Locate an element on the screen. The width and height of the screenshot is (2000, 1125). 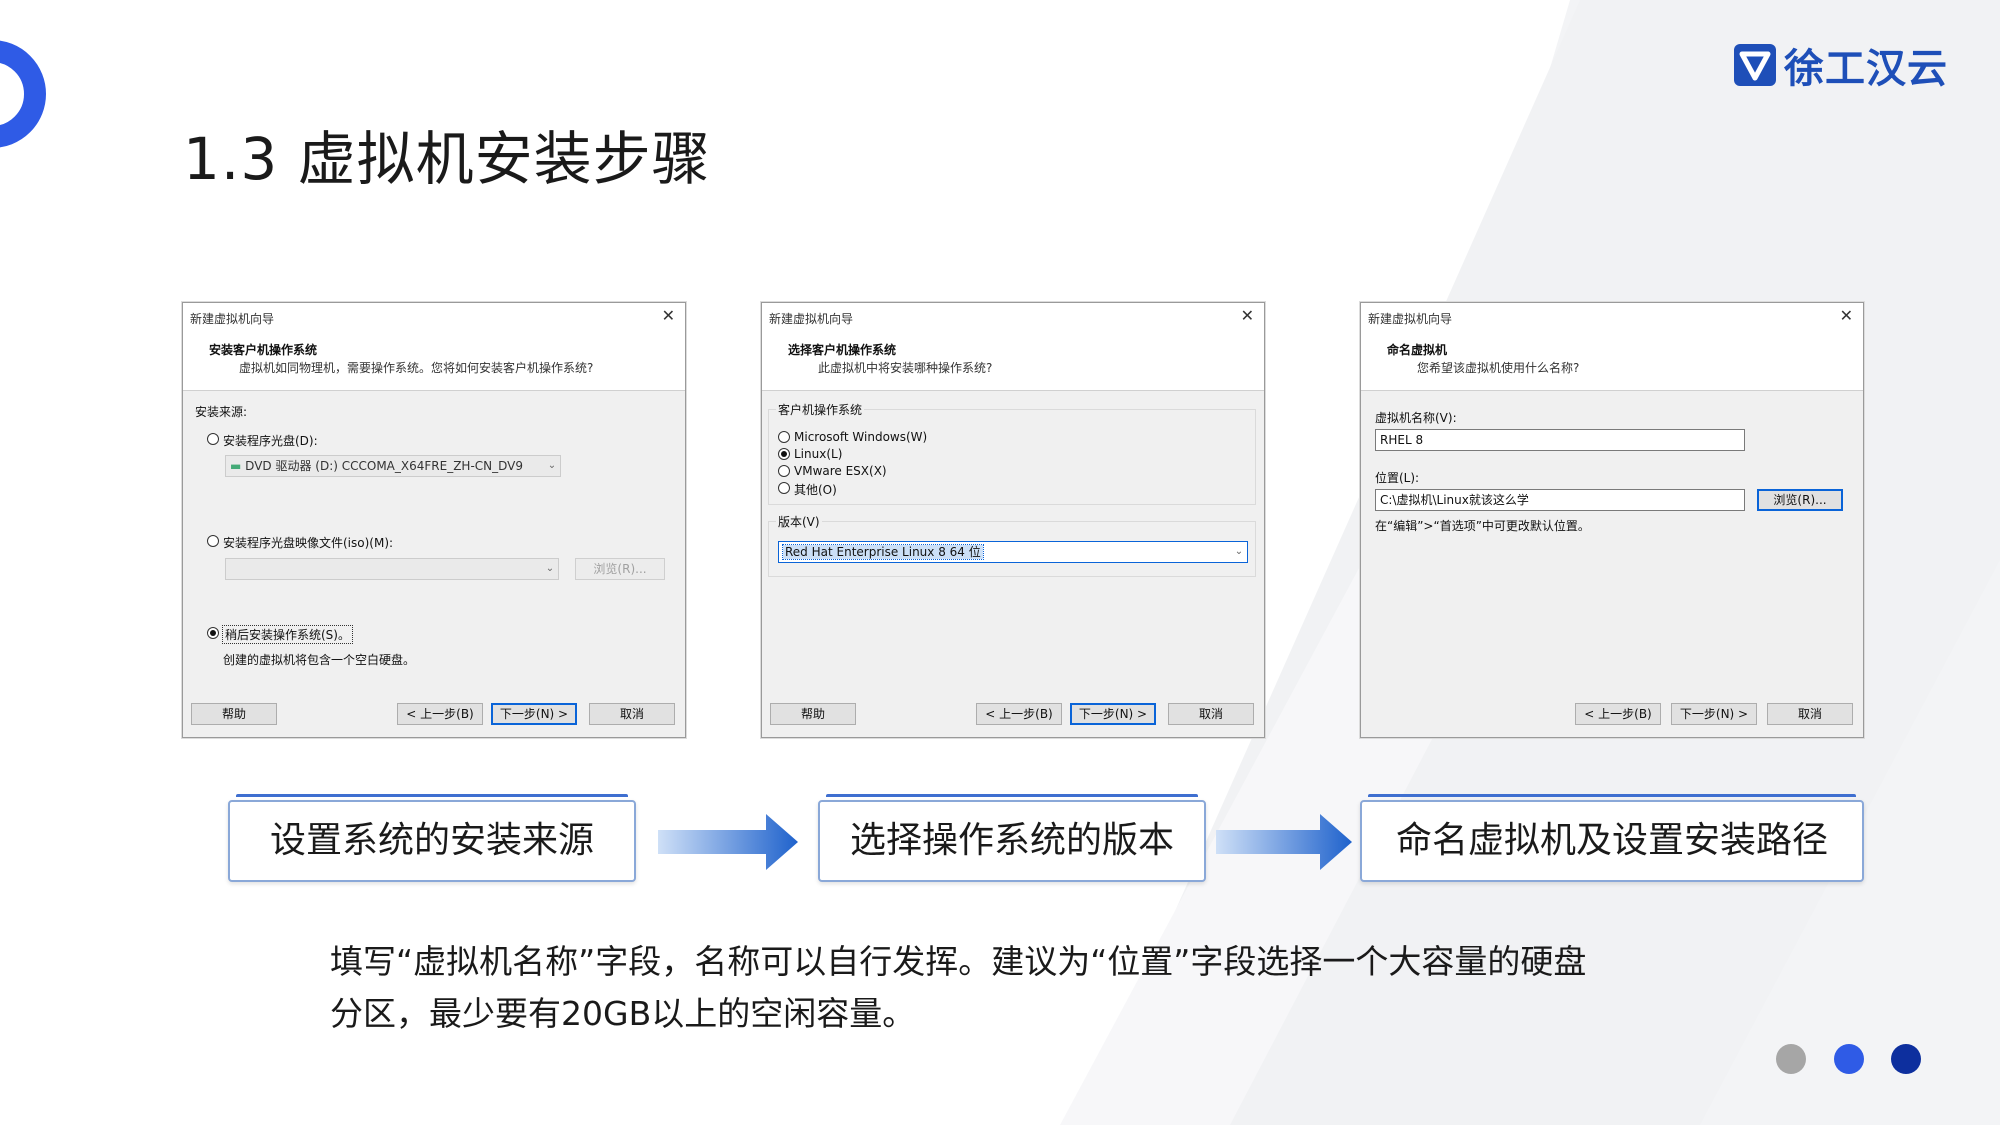
radio-os-linux-label: Linux(L) is located at coordinates (818, 454).